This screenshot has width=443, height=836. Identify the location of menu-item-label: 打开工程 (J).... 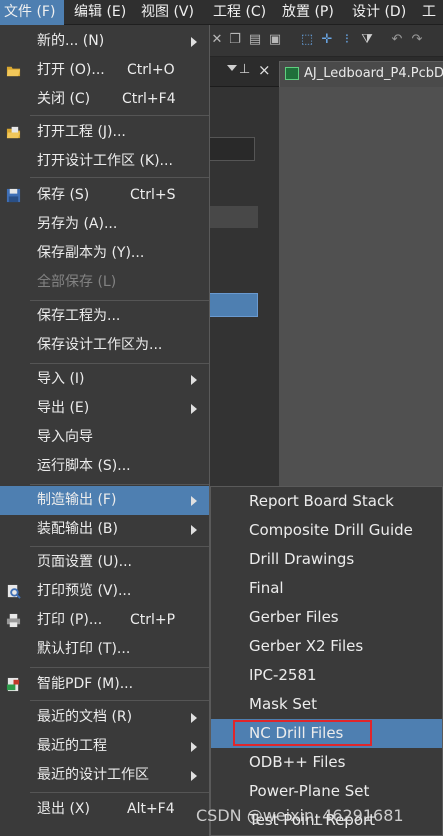
(81, 132).